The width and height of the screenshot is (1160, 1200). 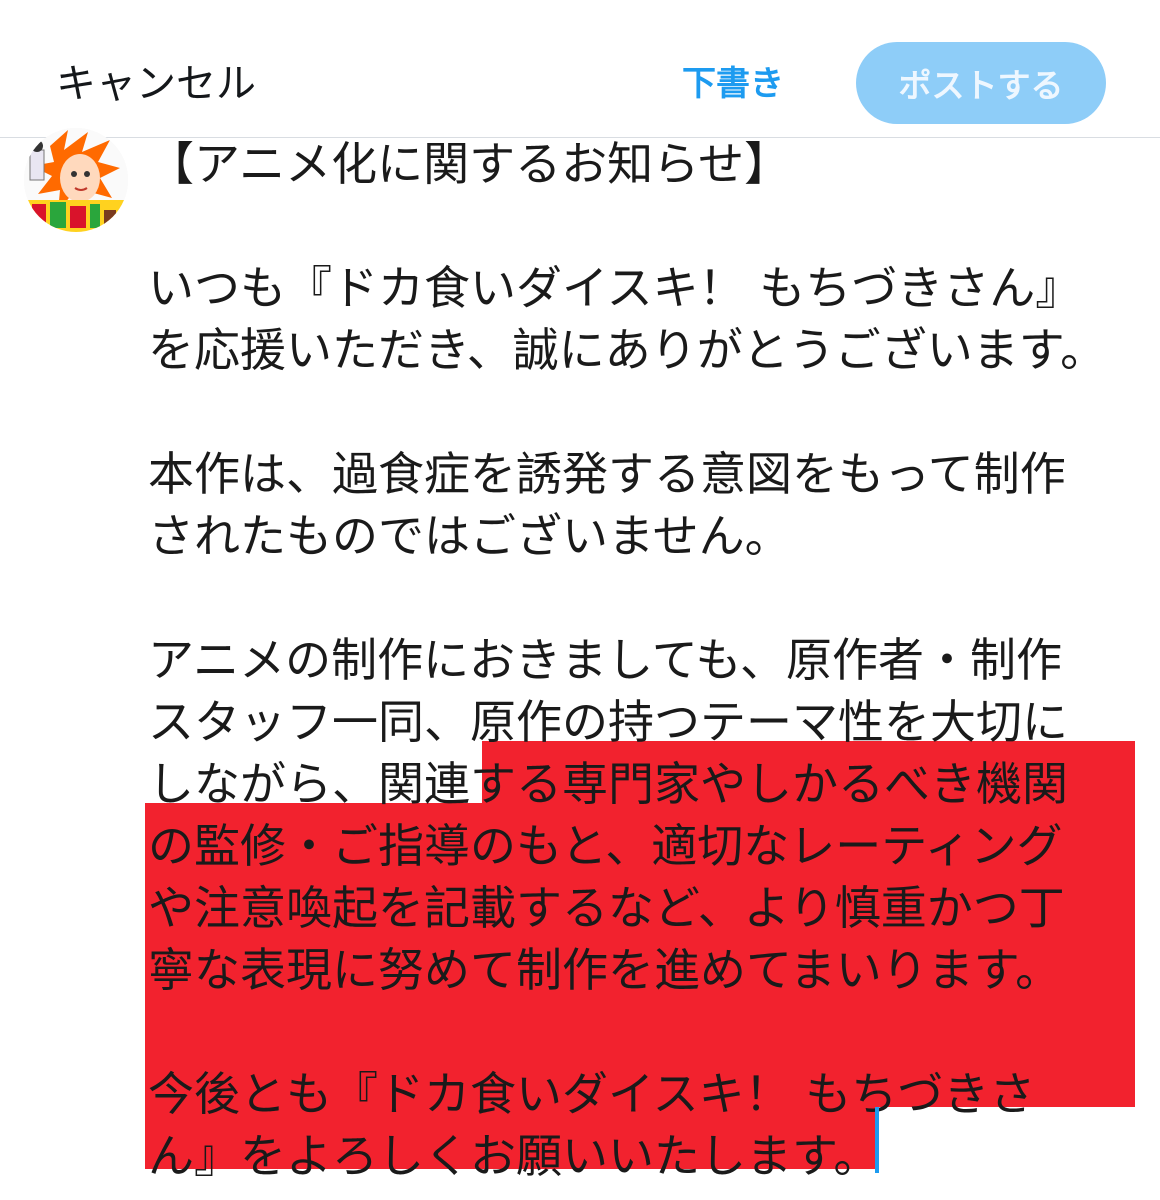 I want to click on compose-header: キャンセル 下書き ポストする, so click(x=580, y=69).